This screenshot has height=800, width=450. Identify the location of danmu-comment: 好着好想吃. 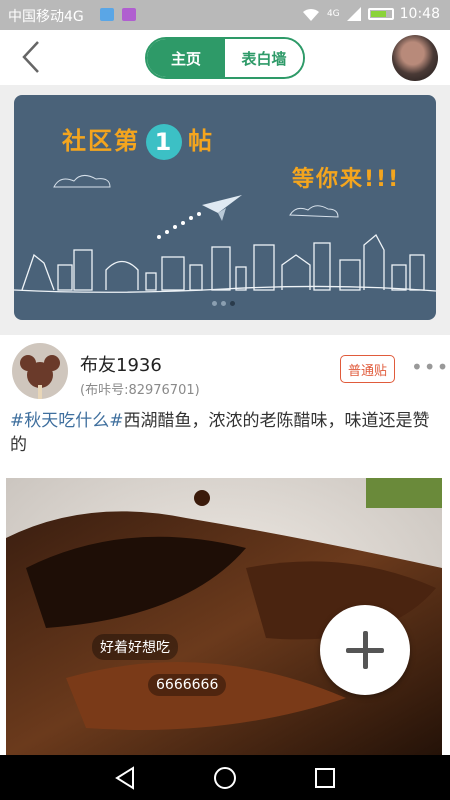
(135, 647).